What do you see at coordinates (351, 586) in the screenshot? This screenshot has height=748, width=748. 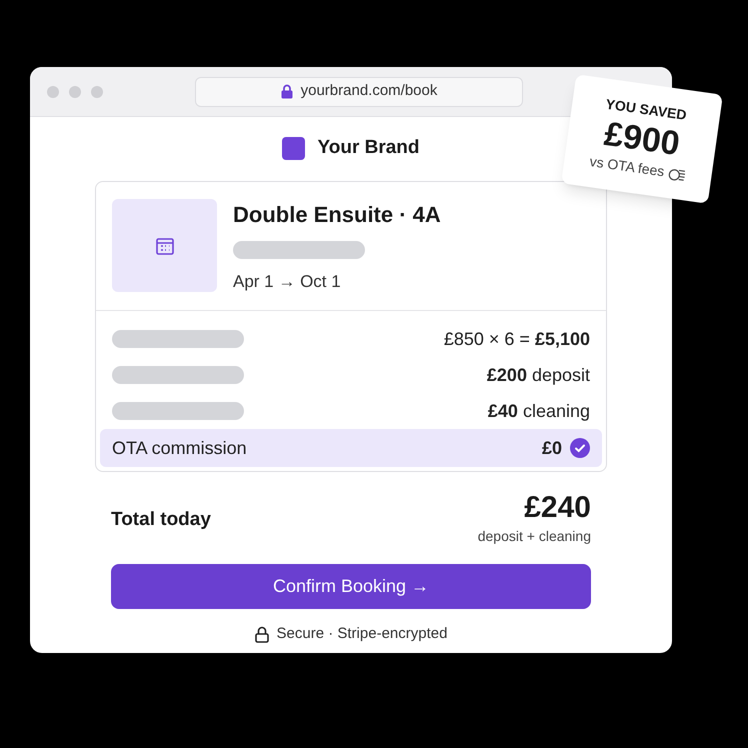 I see `confirm-booking-button: Confirm Booking →` at bounding box center [351, 586].